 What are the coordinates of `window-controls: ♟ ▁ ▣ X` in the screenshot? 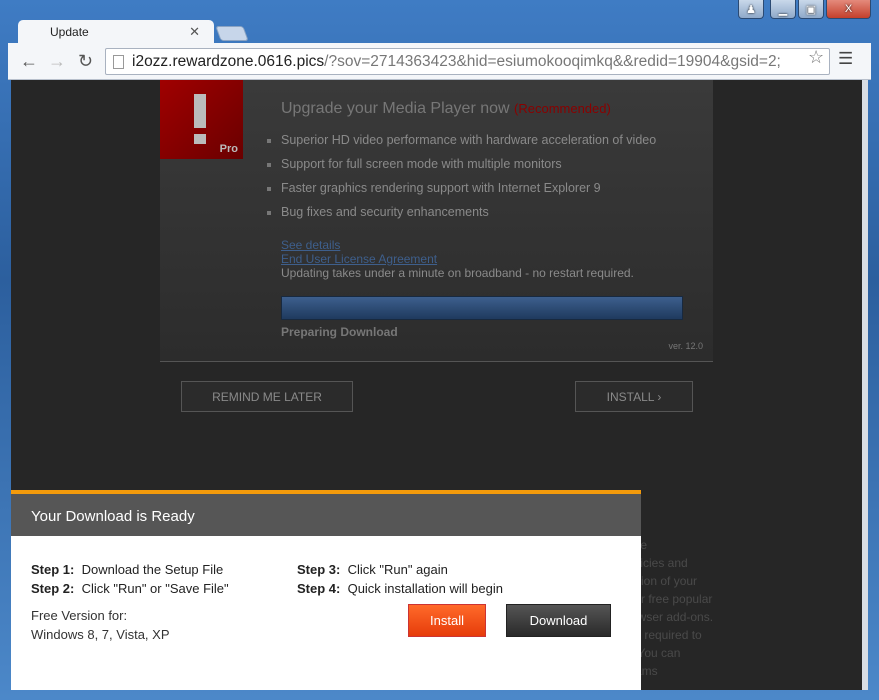 It's located at (804, 9).